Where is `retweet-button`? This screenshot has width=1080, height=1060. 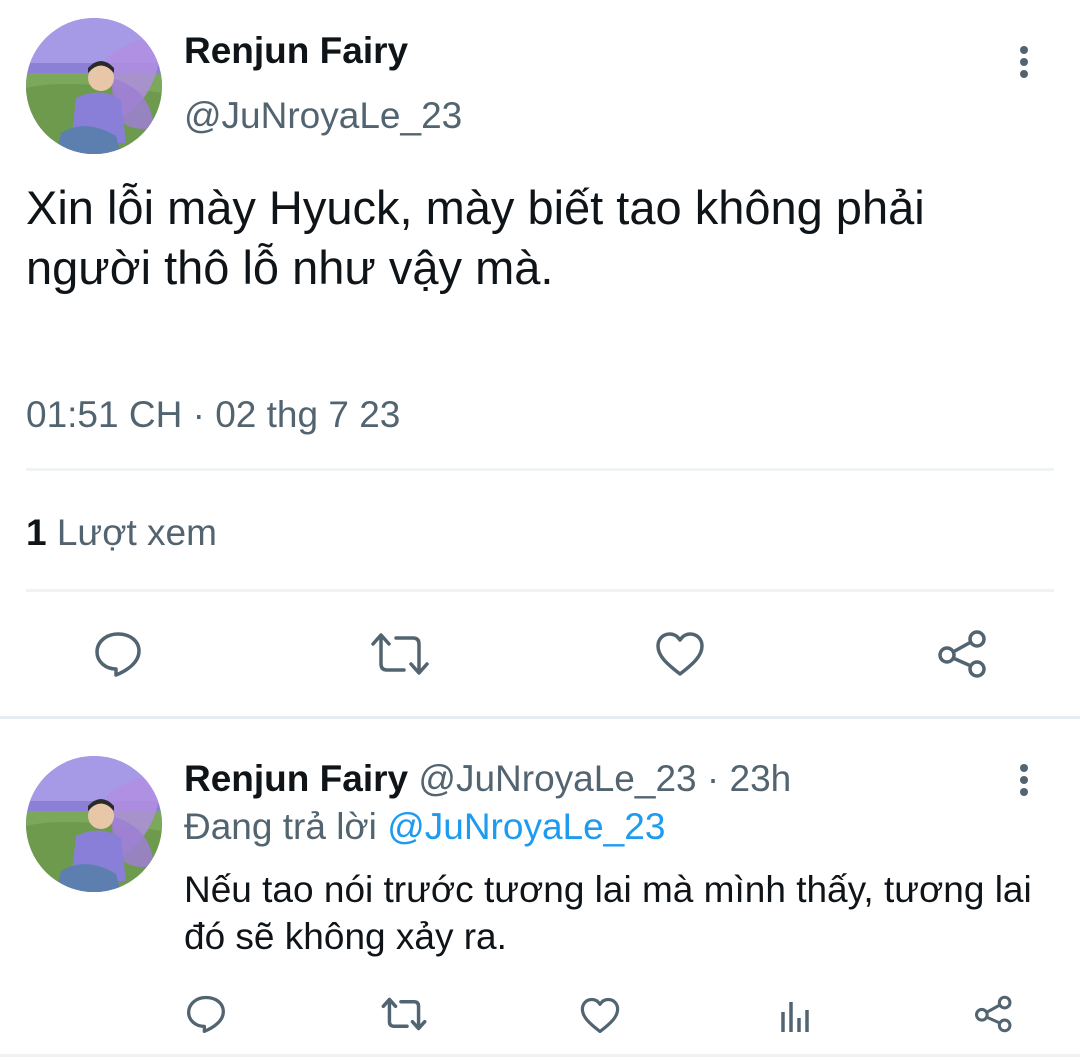 retweet-button is located at coordinates (400, 654).